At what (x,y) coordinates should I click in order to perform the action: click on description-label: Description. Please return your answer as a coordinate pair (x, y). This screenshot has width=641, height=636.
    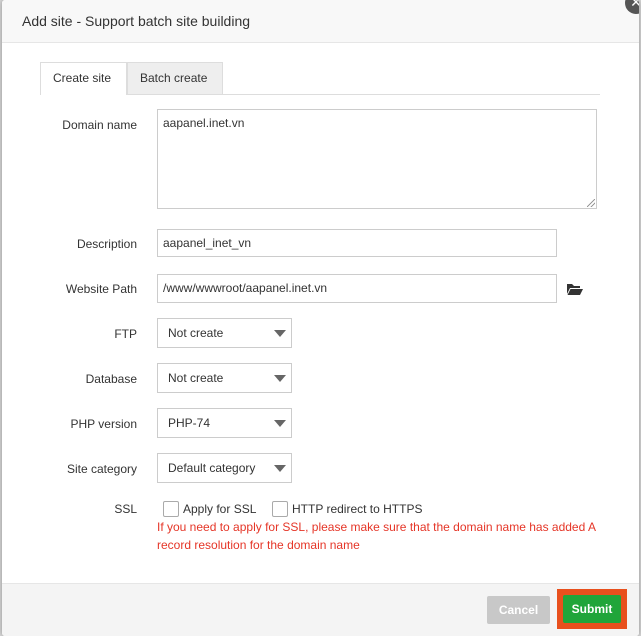
    Looking at the image, I should click on (106, 244).